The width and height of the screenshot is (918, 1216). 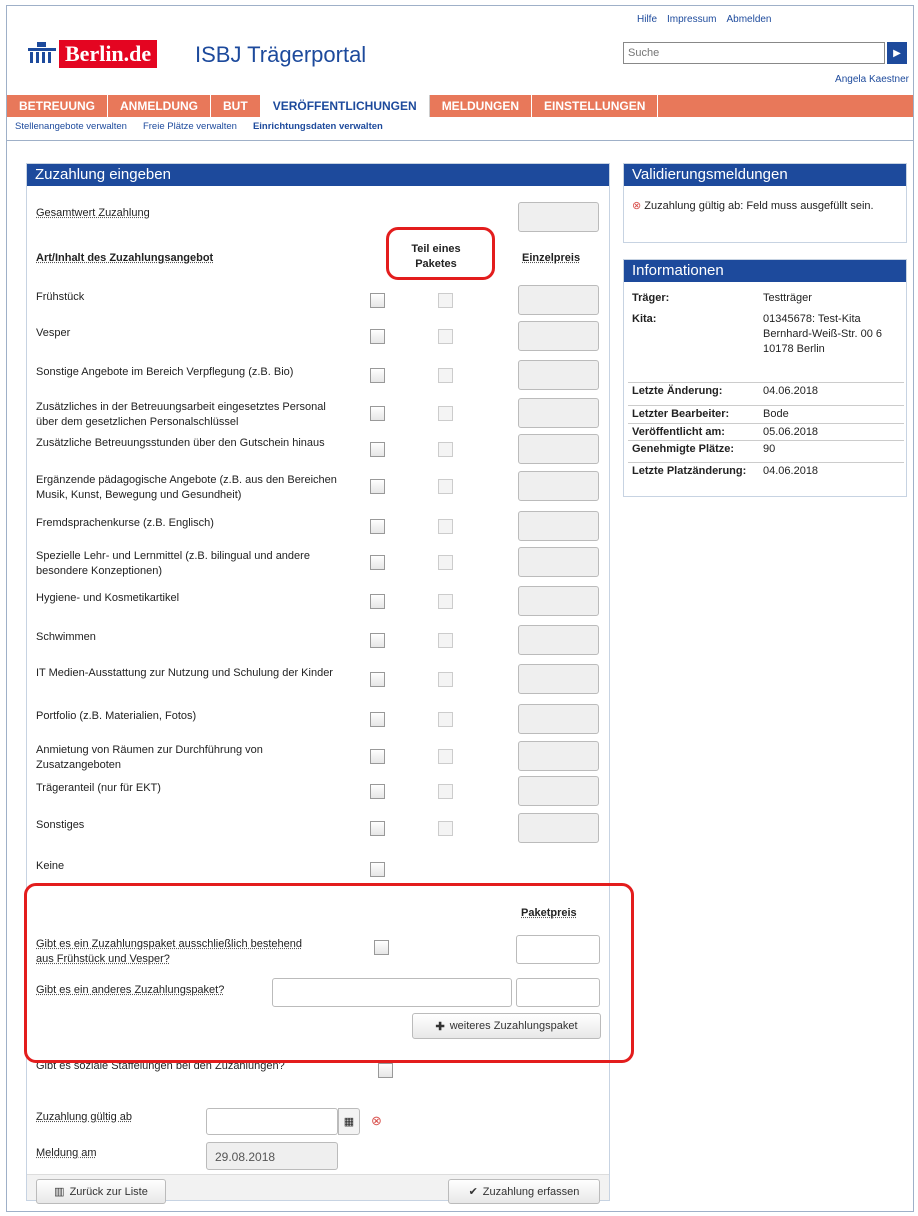 I want to click on search-button: ▶, so click(x=897, y=53).